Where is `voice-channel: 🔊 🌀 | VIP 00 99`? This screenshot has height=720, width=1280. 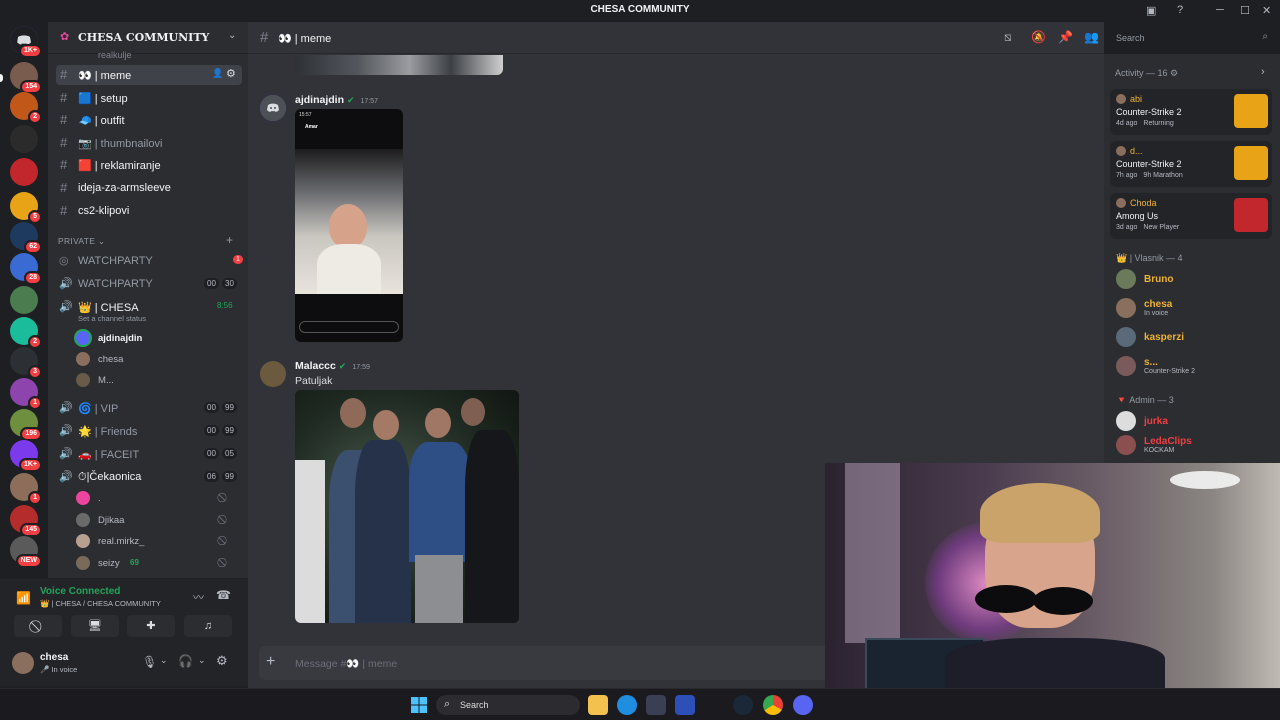
voice-channel: 🔊 🌀 | VIP 00 99 is located at coordinates (149, 408).